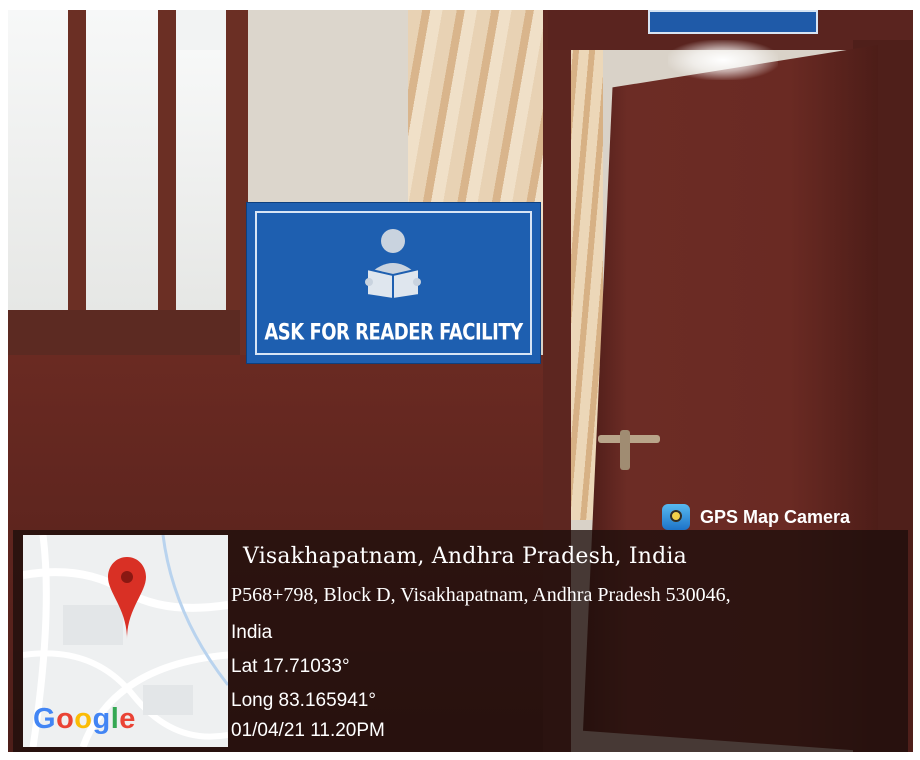 Image resolution: width=920 pixels, height=760 pixels. Describe the element at coordinates (84, 719) in the screenshot. I see `google-logo: Google` at that location.